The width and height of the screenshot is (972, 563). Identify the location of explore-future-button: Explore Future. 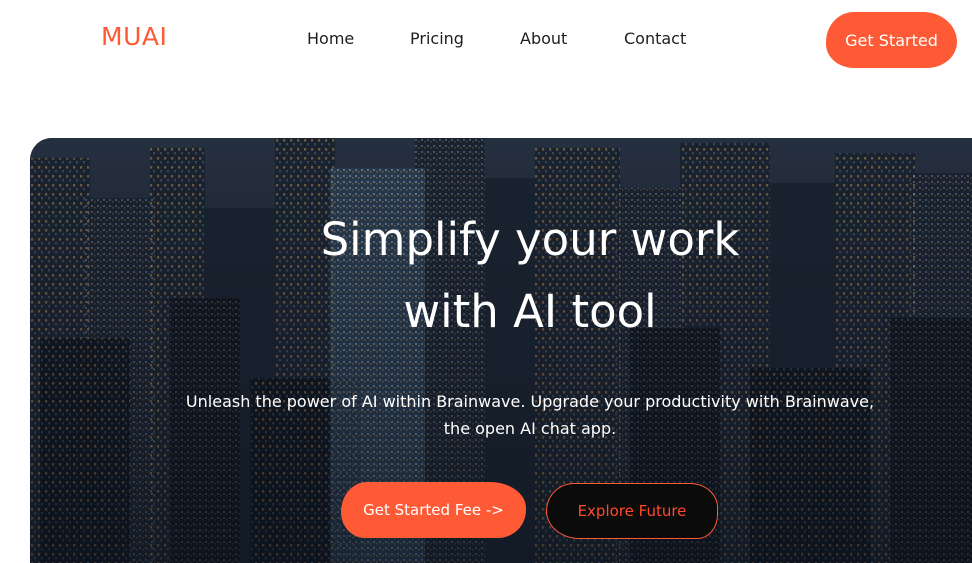
(632, 511).